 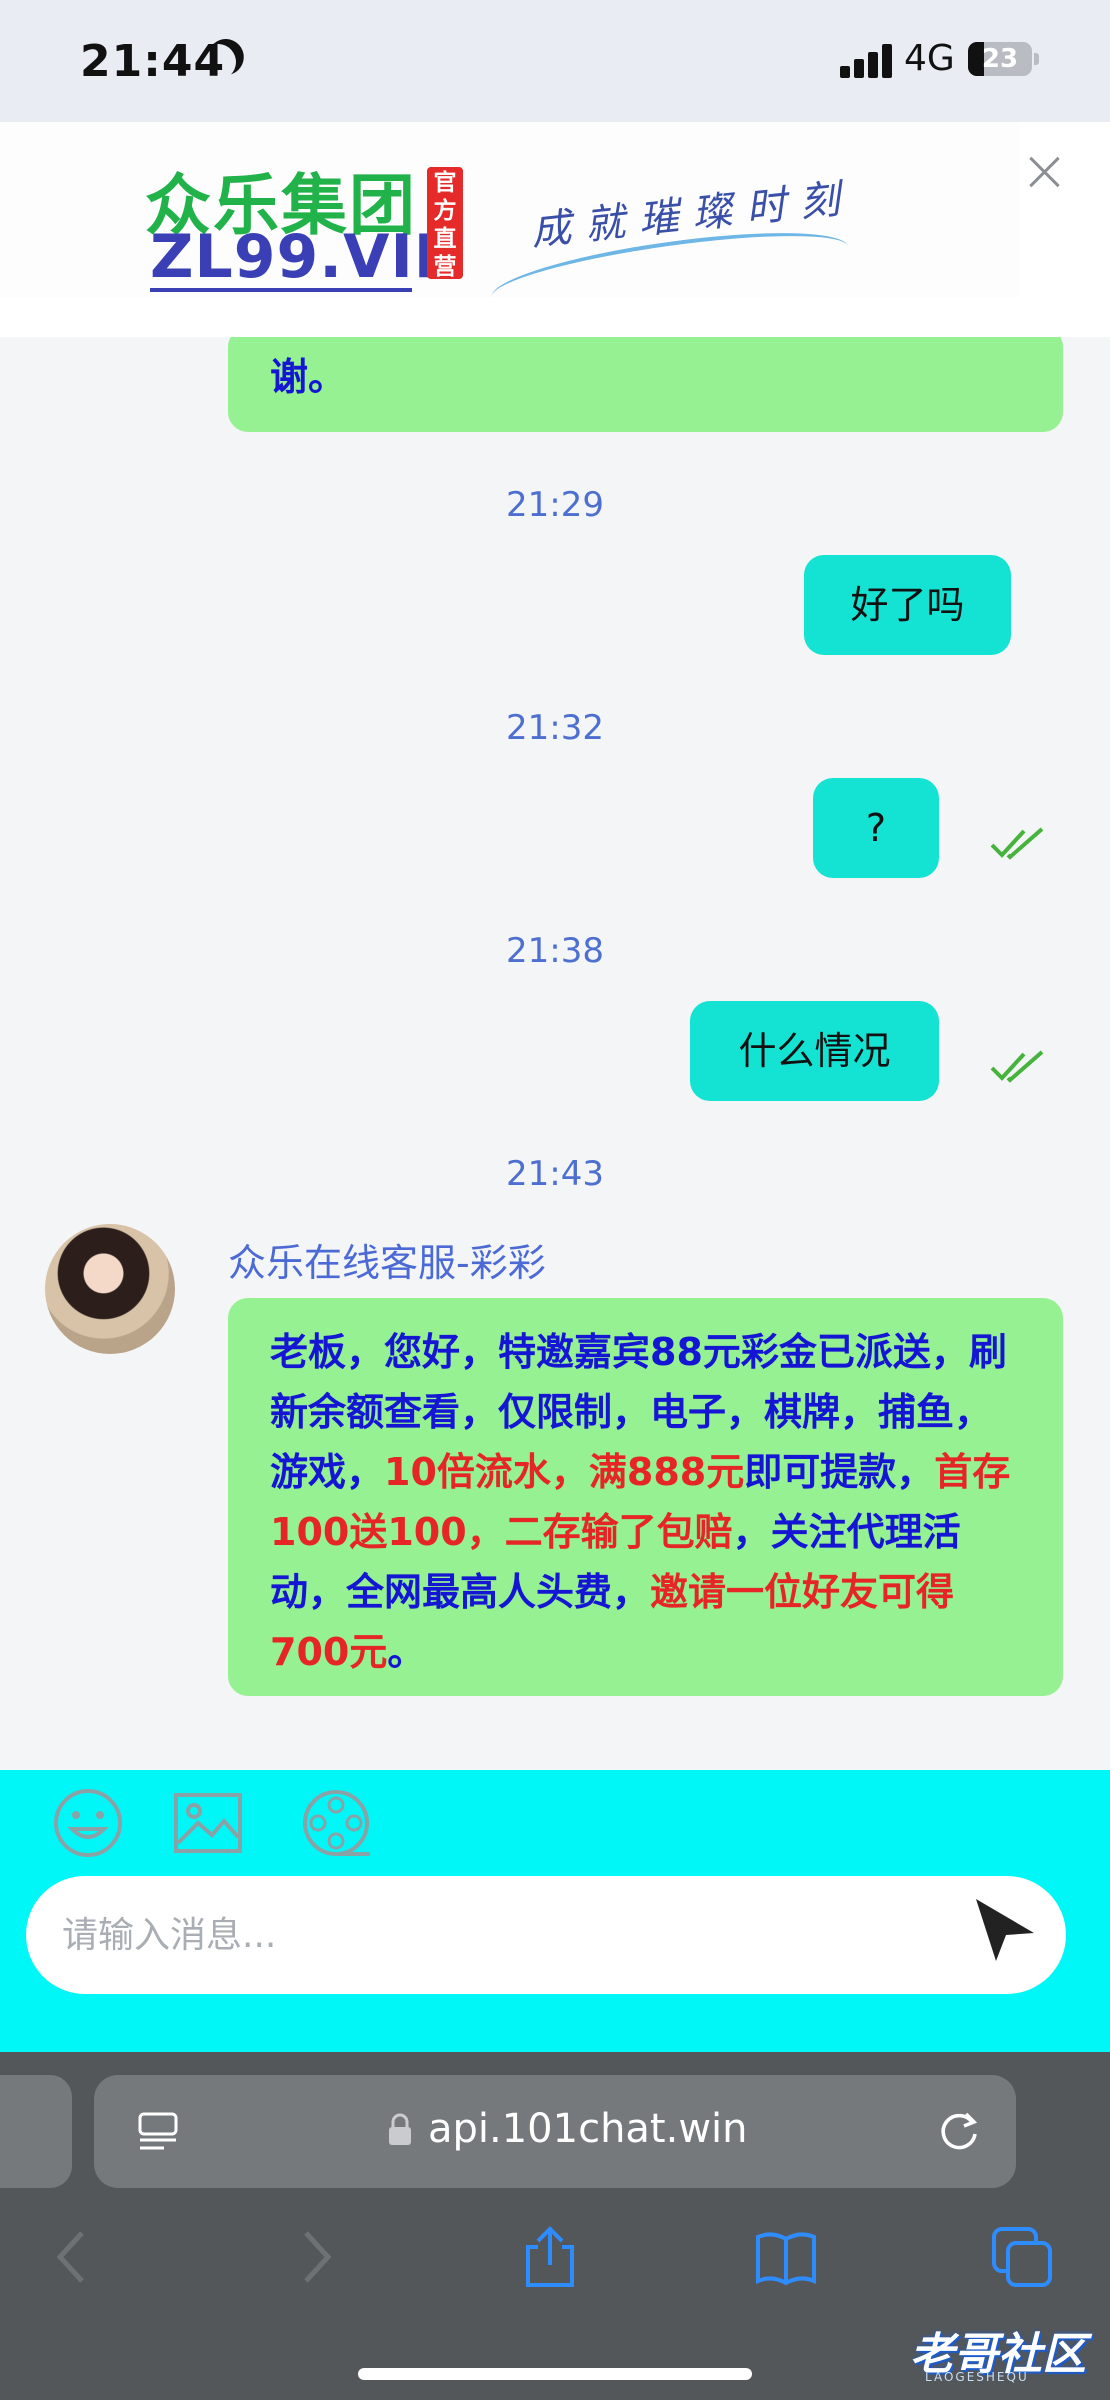 I want to click on battery-level: 23, so click(x=1000, y=59).